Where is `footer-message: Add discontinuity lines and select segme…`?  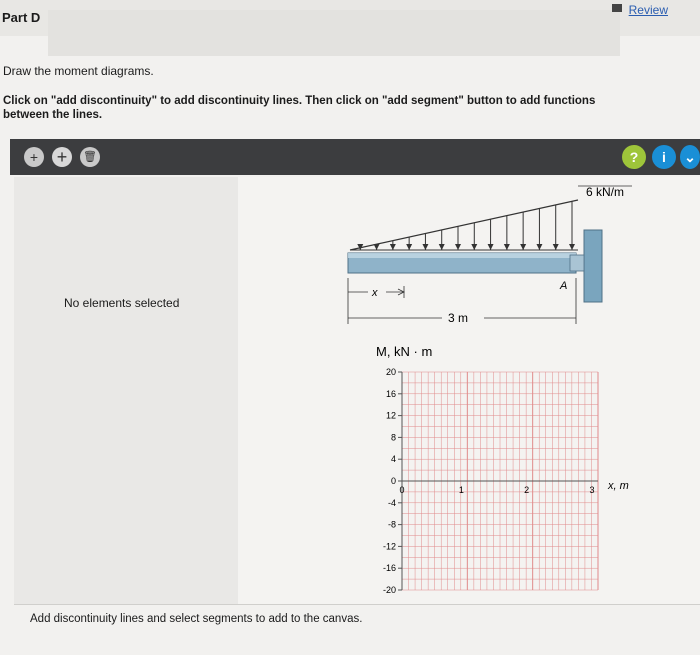 footer-message: Add discontinuity lines and select segme… is located at coordinates (196, 619).